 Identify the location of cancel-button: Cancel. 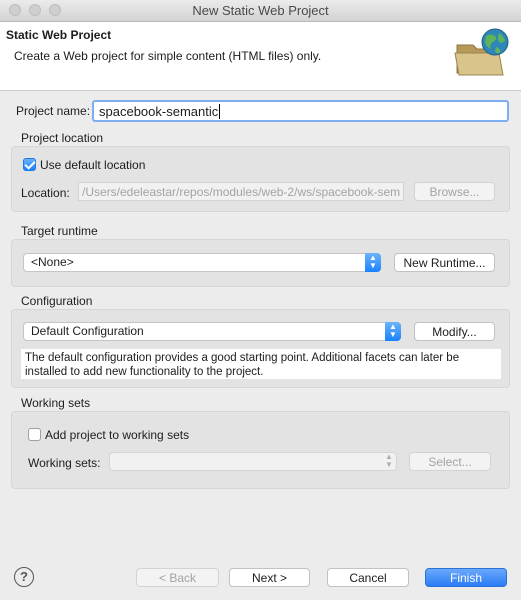
(368, 577).